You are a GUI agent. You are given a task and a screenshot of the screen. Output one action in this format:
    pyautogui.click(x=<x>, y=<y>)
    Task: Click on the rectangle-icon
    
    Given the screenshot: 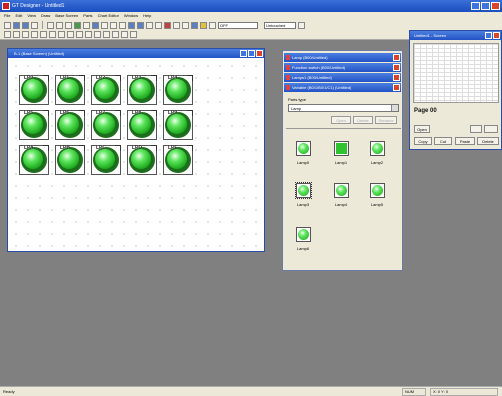 What is the action you would take?
    pyautogui.click(x=43, y=34)
    